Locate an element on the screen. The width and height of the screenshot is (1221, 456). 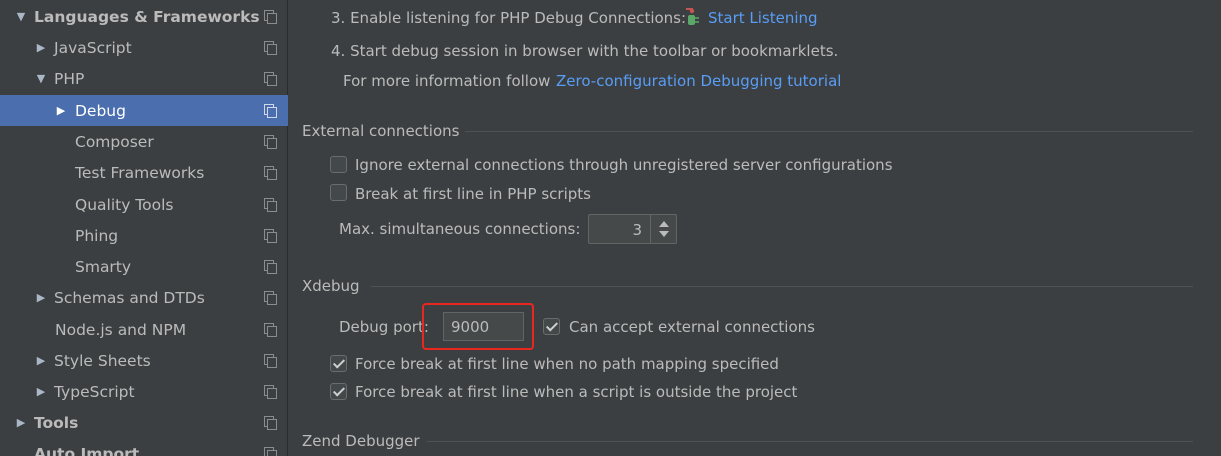
sidebar-item-tools: ▶ Tools is located at coordinates (144, 422).